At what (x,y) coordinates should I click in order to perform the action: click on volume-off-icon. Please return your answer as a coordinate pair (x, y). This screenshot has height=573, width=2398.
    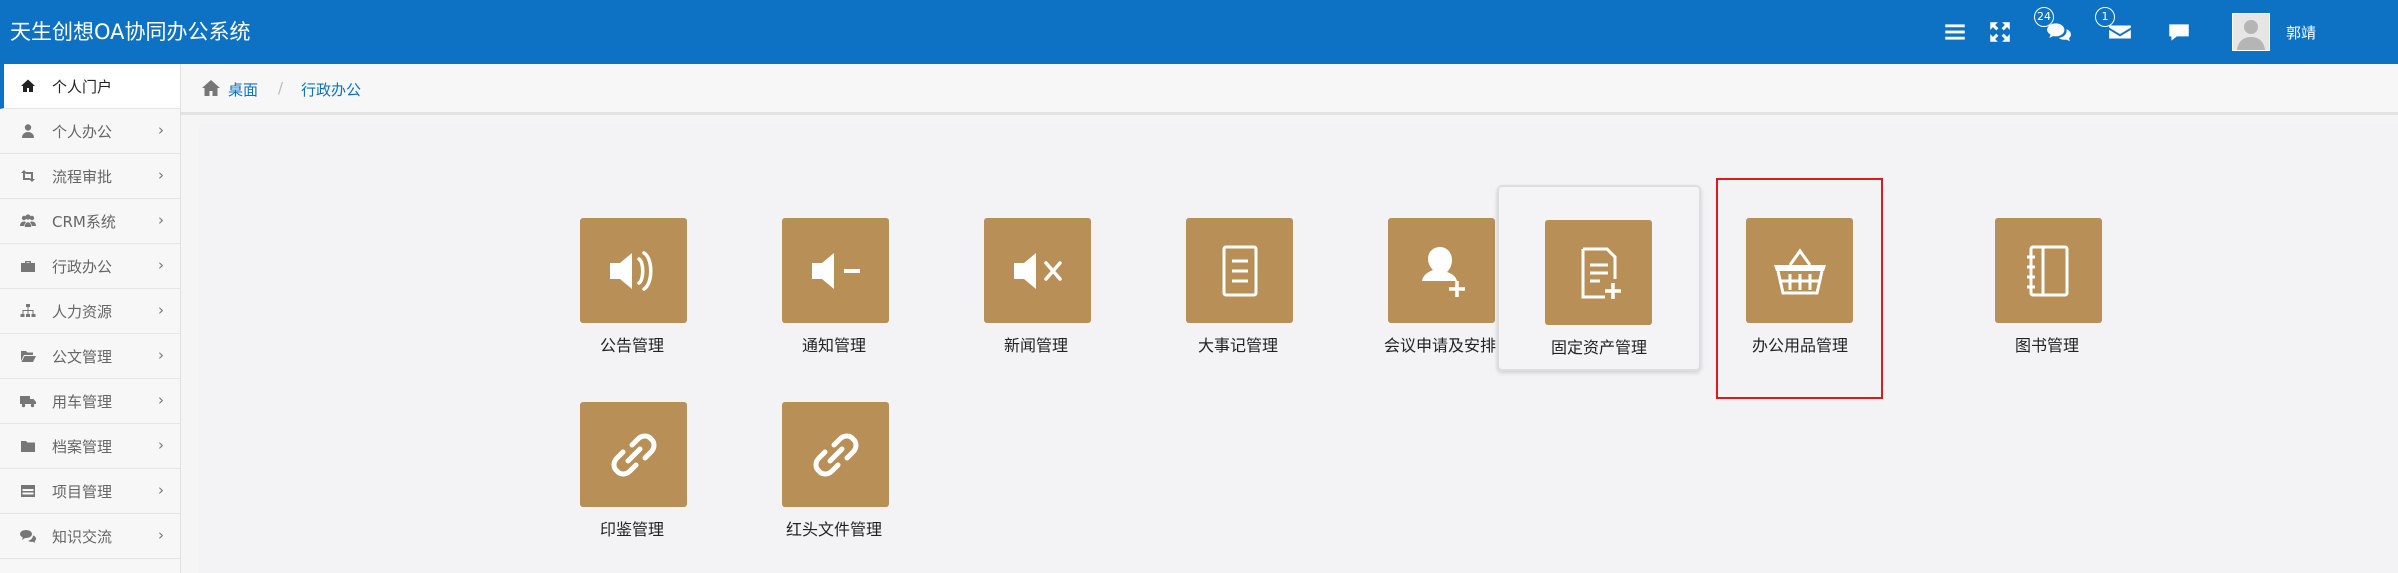
    Looking at the image, I should click on (1037, 270).